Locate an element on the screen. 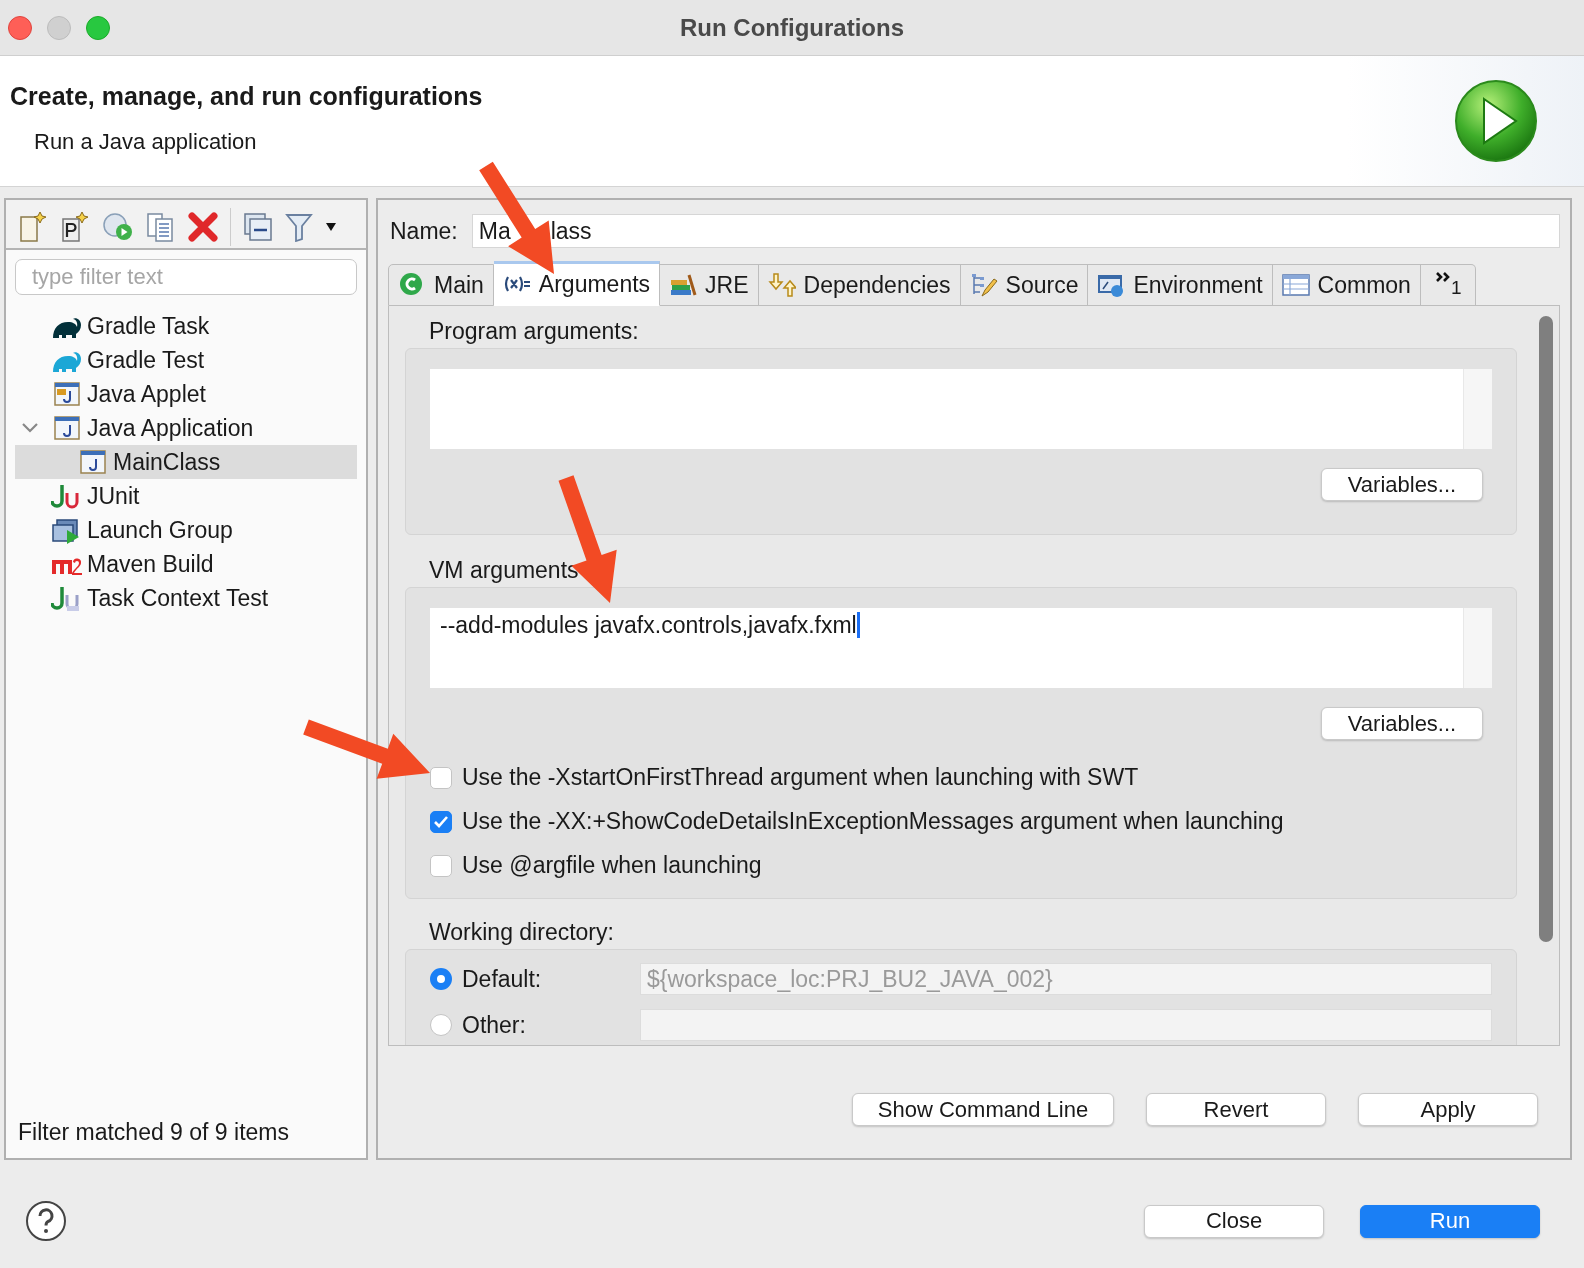  play-icon is located at coordinates (1496, 121).